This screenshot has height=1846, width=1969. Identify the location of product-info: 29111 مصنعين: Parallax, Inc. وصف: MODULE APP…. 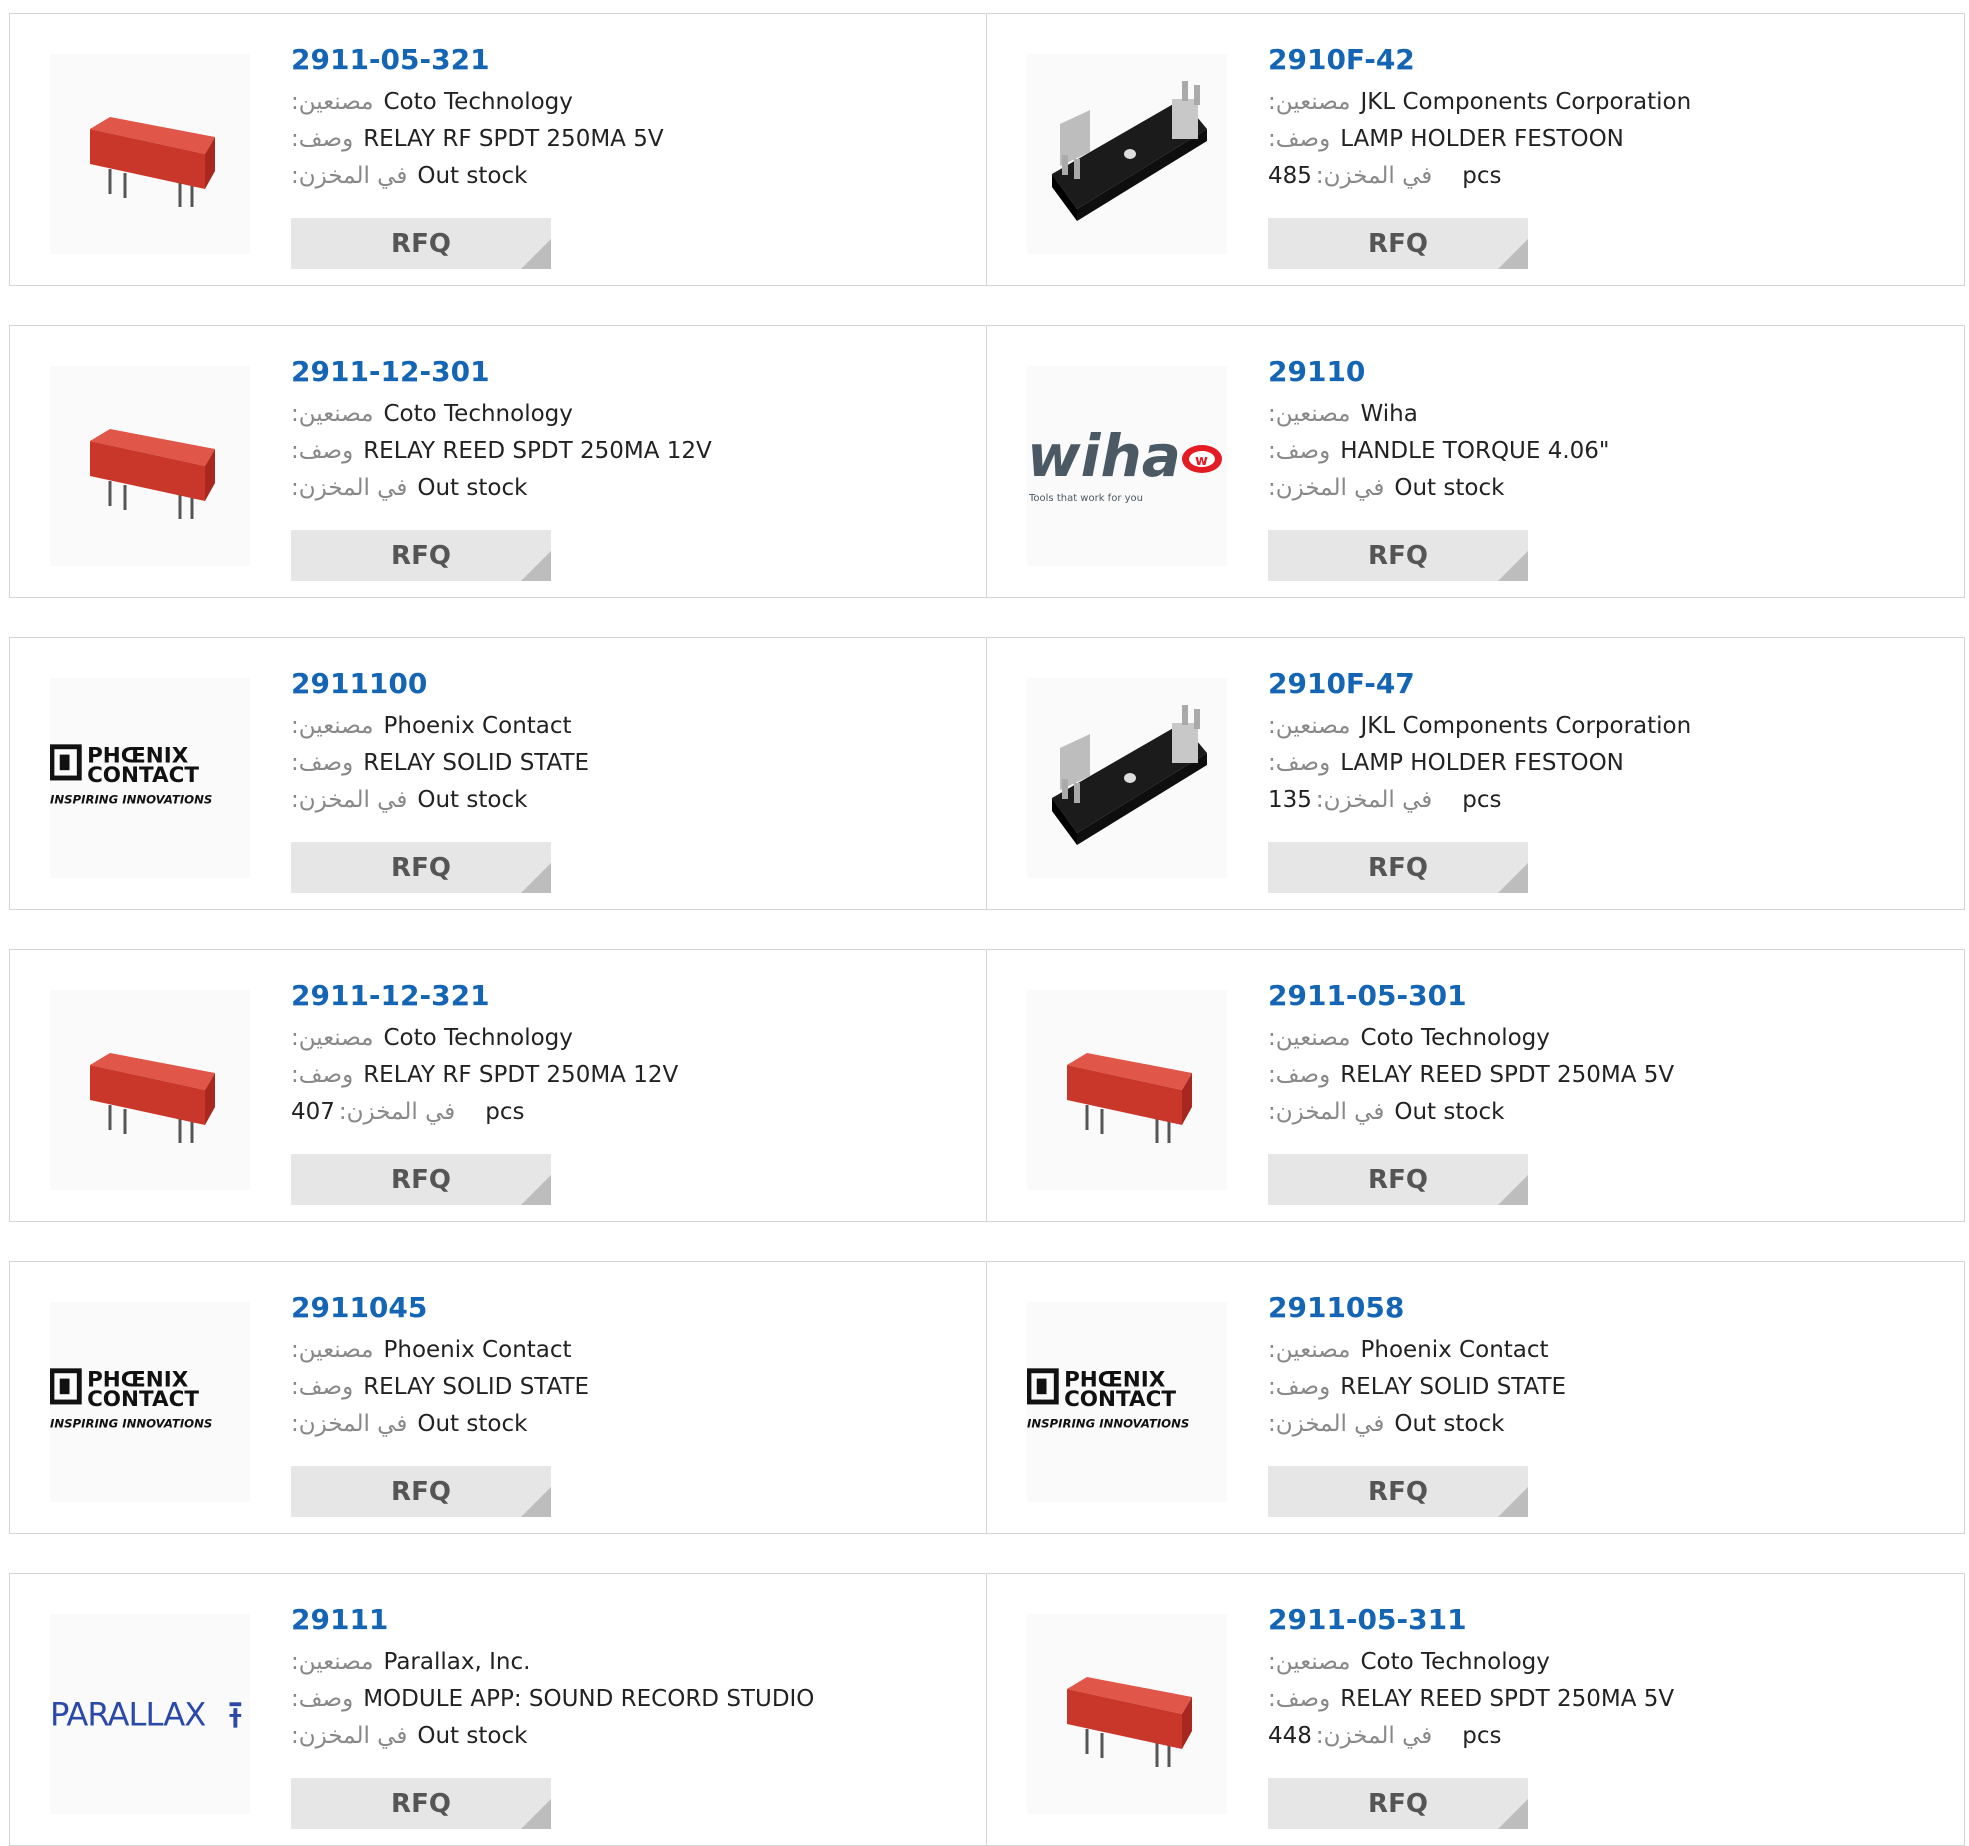
(628, 1679).